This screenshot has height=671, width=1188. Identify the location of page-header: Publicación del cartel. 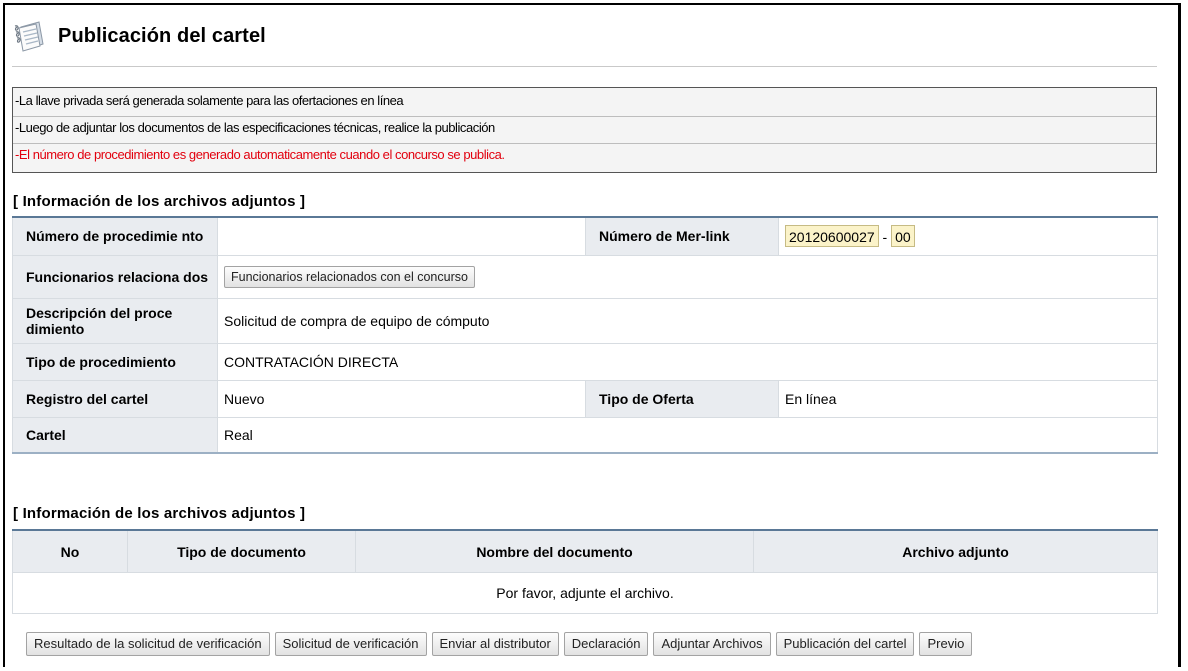
(139, 36).